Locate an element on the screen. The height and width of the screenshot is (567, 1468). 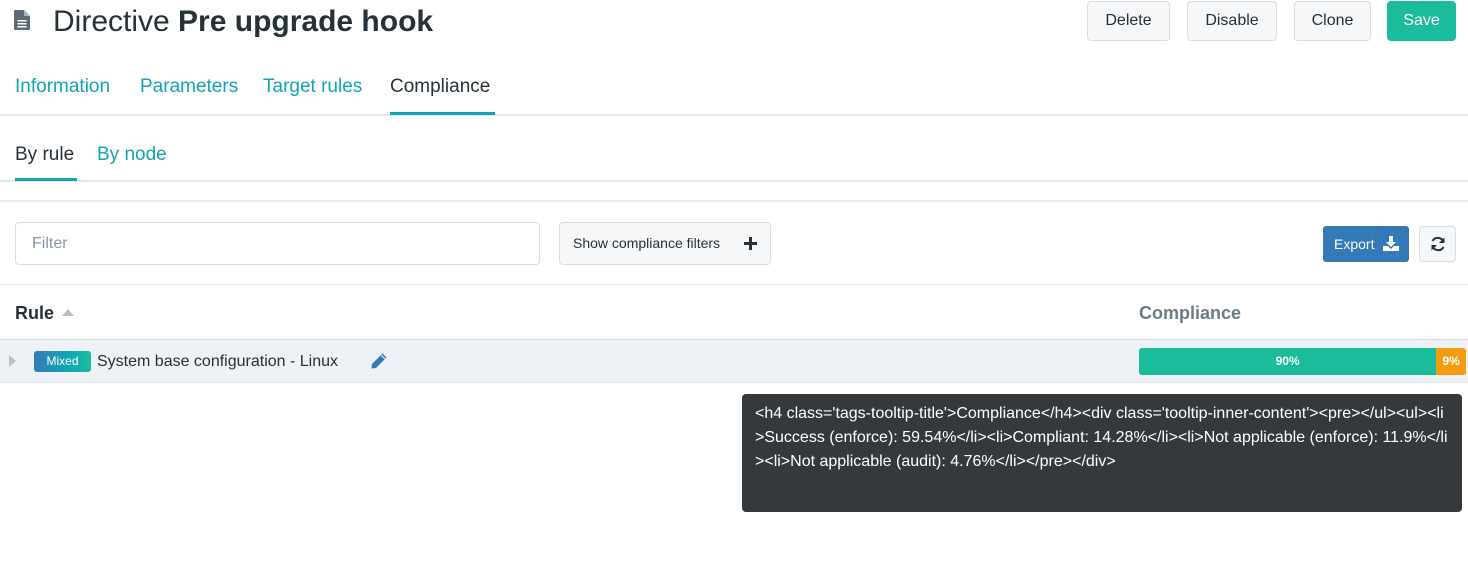
table-top-divider is located at coordinates (734, 284).